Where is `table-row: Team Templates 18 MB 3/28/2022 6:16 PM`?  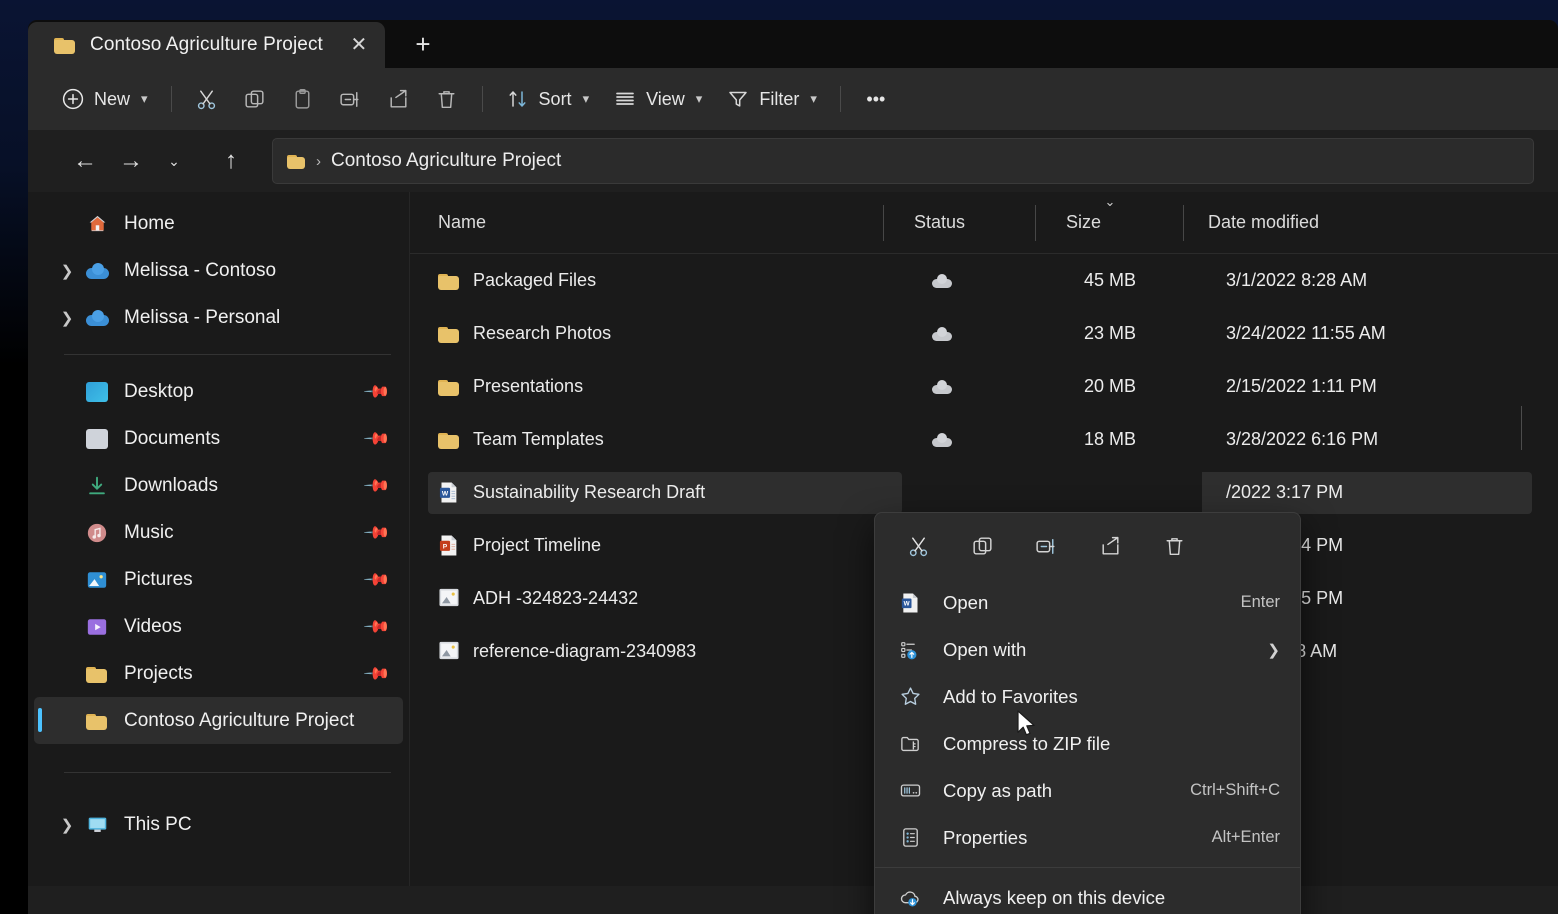
table-row: Team Templates 18 MB 3/28/2022 6:16 PM is located at coordinates (984, 439).